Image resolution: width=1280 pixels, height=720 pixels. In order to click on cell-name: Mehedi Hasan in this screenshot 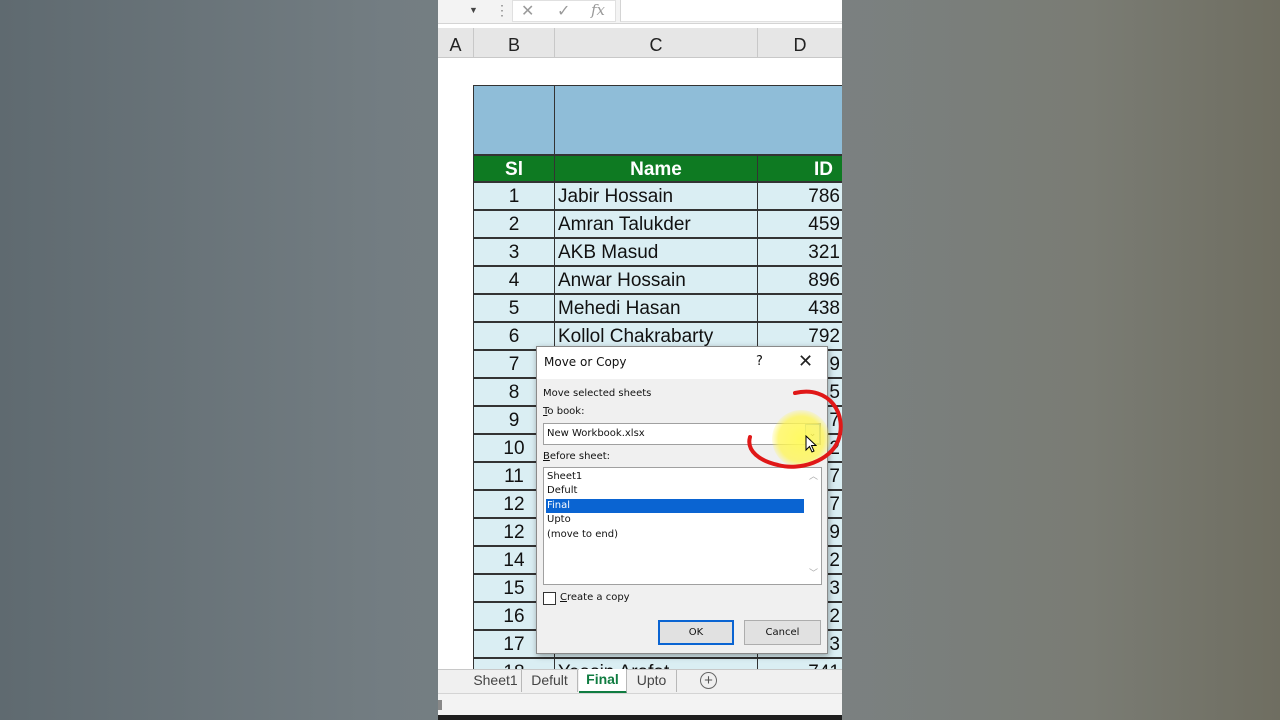, I will do `click(656, 308)`.